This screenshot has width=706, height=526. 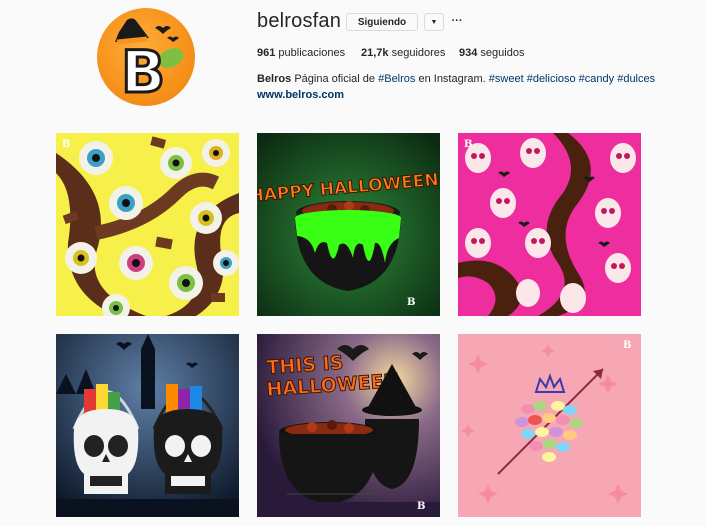 I want to click on followers-stat: 21,7k seguidores, so click(x=403, y=53).